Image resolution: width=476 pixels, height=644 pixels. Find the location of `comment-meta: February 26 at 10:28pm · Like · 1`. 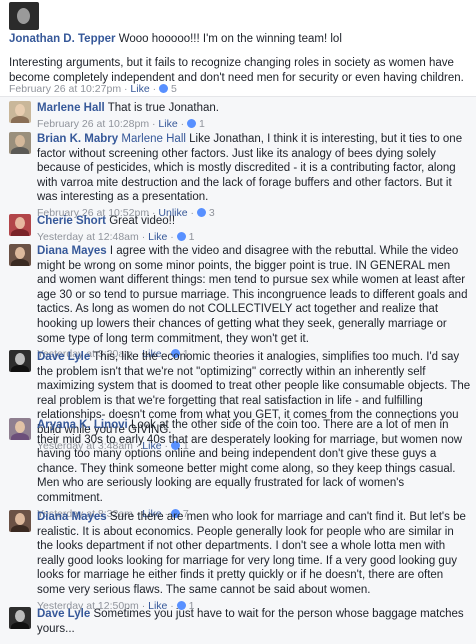

comment-meta: February 26 at 10:28pm · Like · 1 is located at coordinates (121, 123).